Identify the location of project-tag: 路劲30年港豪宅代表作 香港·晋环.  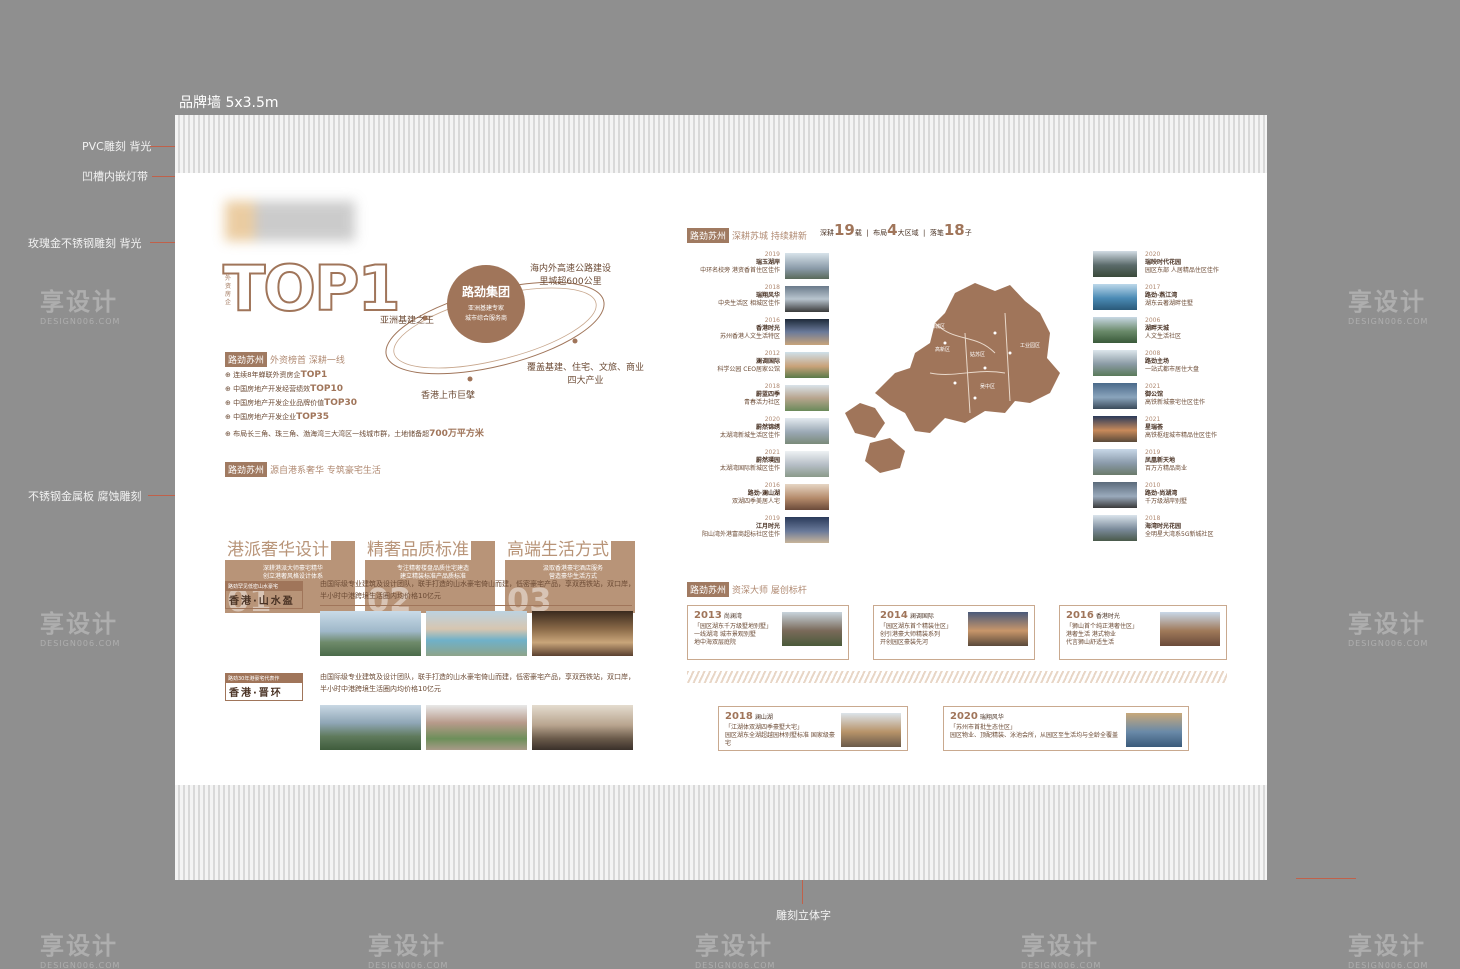
(264, 687).